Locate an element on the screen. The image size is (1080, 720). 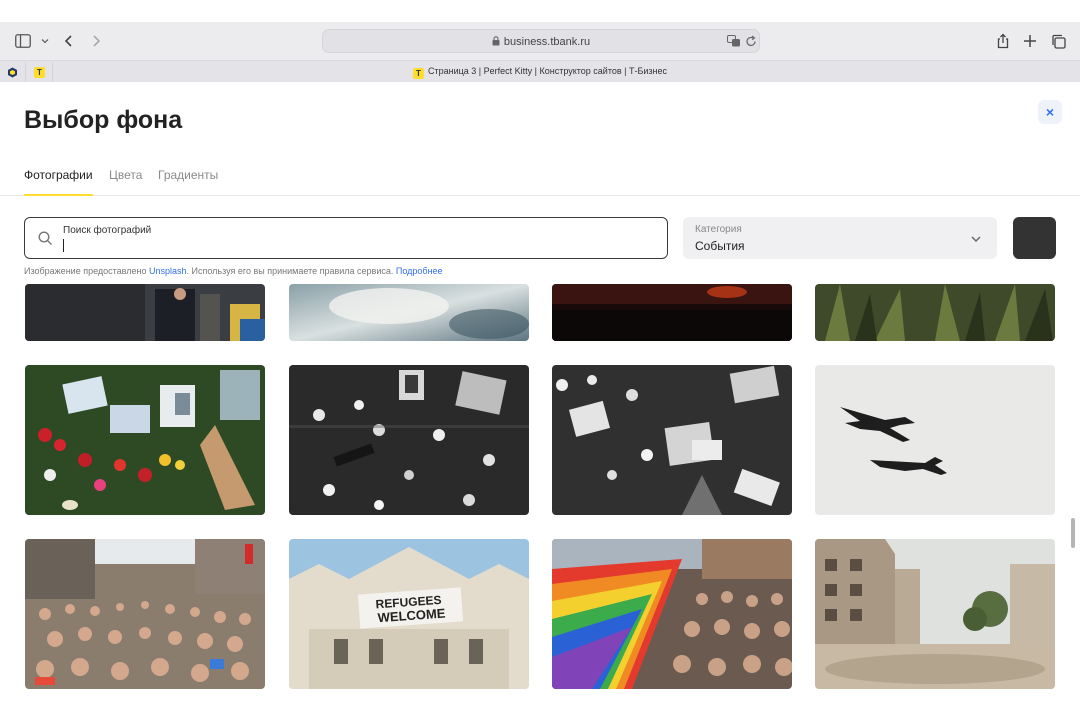
translate-icon is located at coordinates (734, 44).